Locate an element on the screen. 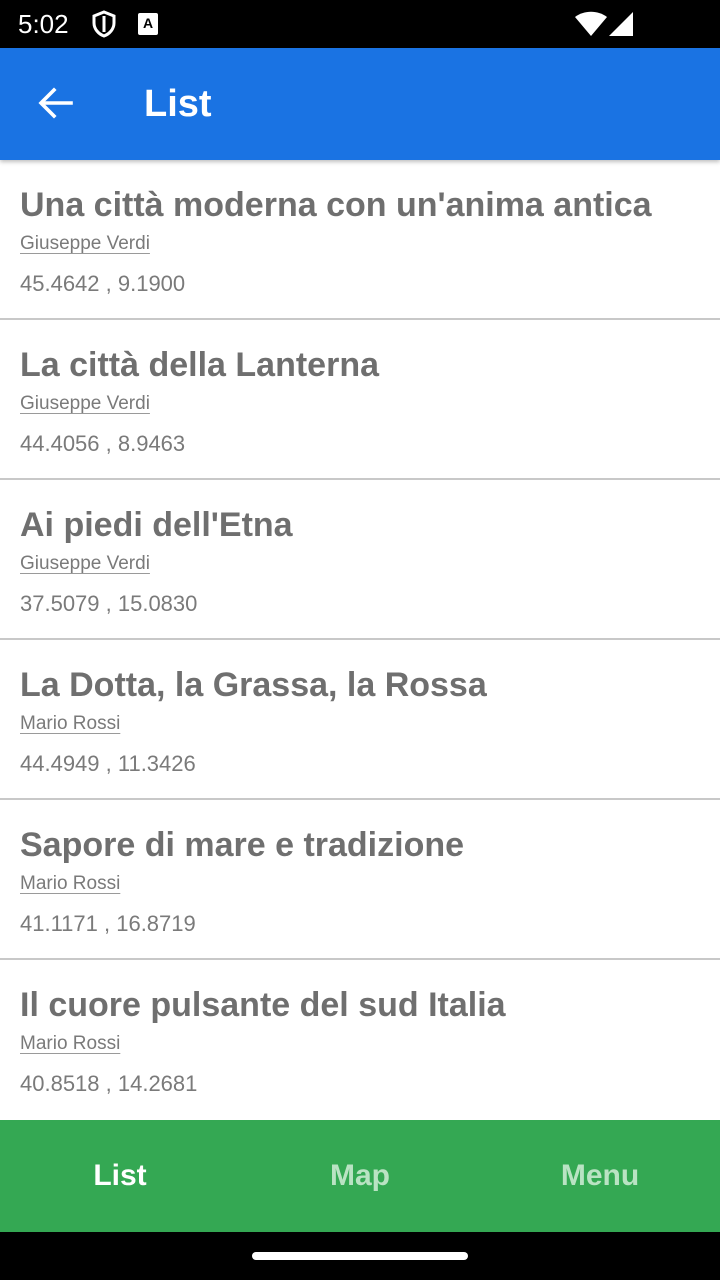 The height and width of the screenshot is (1280, 720). item-coordinates: 44.4056 , 8.9463 is located at coordinates (103, 443).